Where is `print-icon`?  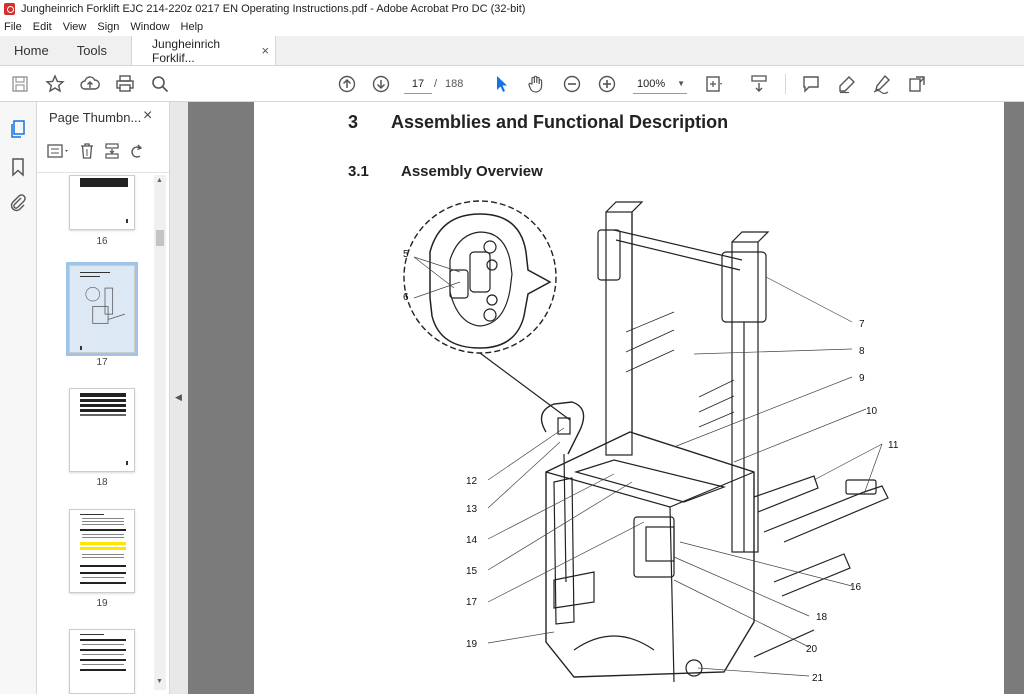 print-icon is located at coordinates (125, 84).